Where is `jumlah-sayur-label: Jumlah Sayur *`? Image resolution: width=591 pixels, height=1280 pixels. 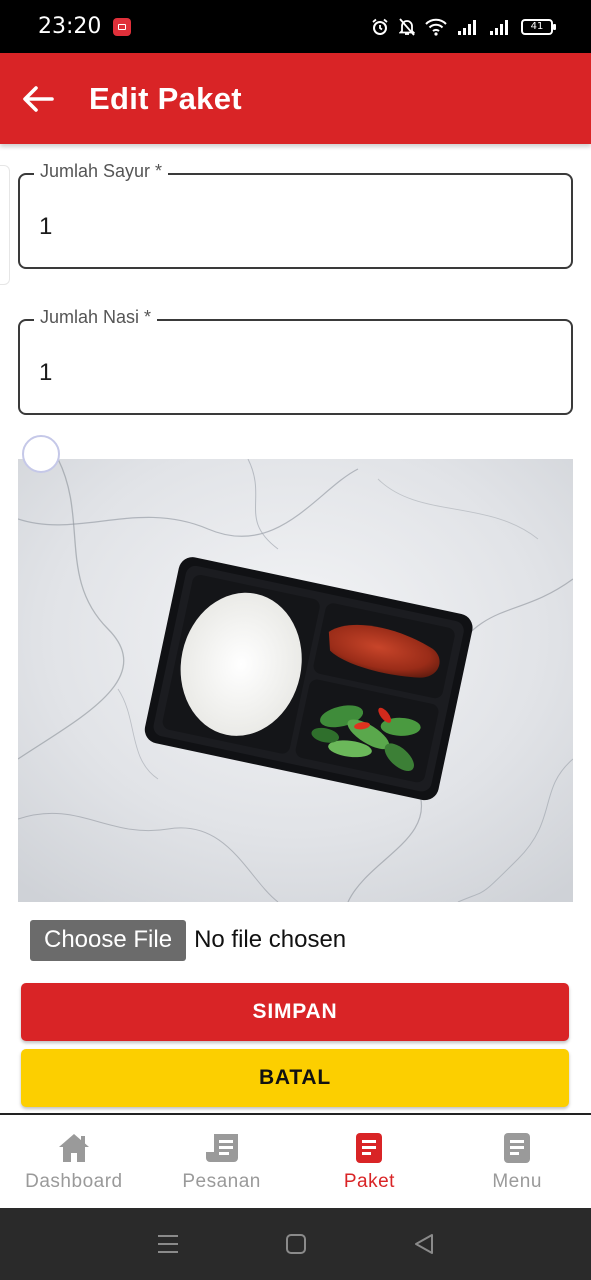 jumlah-sayur-label: Jumlah Sayur * is located at coordinates (101, 171).